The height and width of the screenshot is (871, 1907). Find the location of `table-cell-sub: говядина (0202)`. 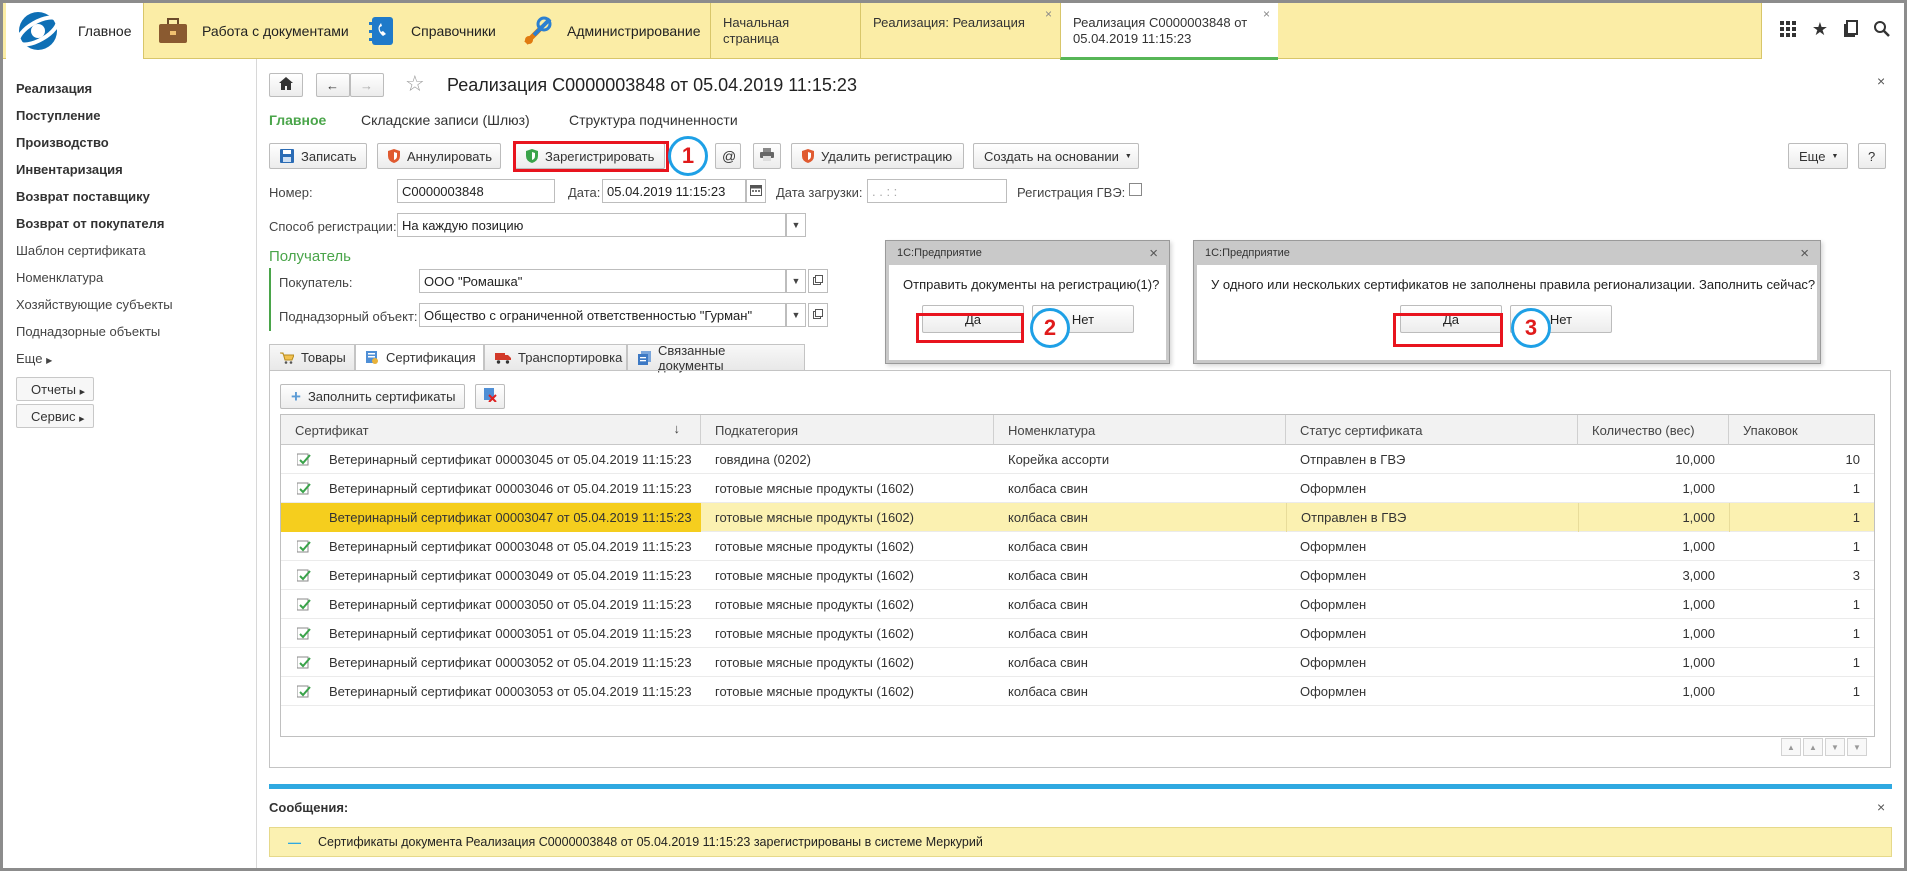

table-cell-sub: говядина (0202) is located at coordinates (763, 459).